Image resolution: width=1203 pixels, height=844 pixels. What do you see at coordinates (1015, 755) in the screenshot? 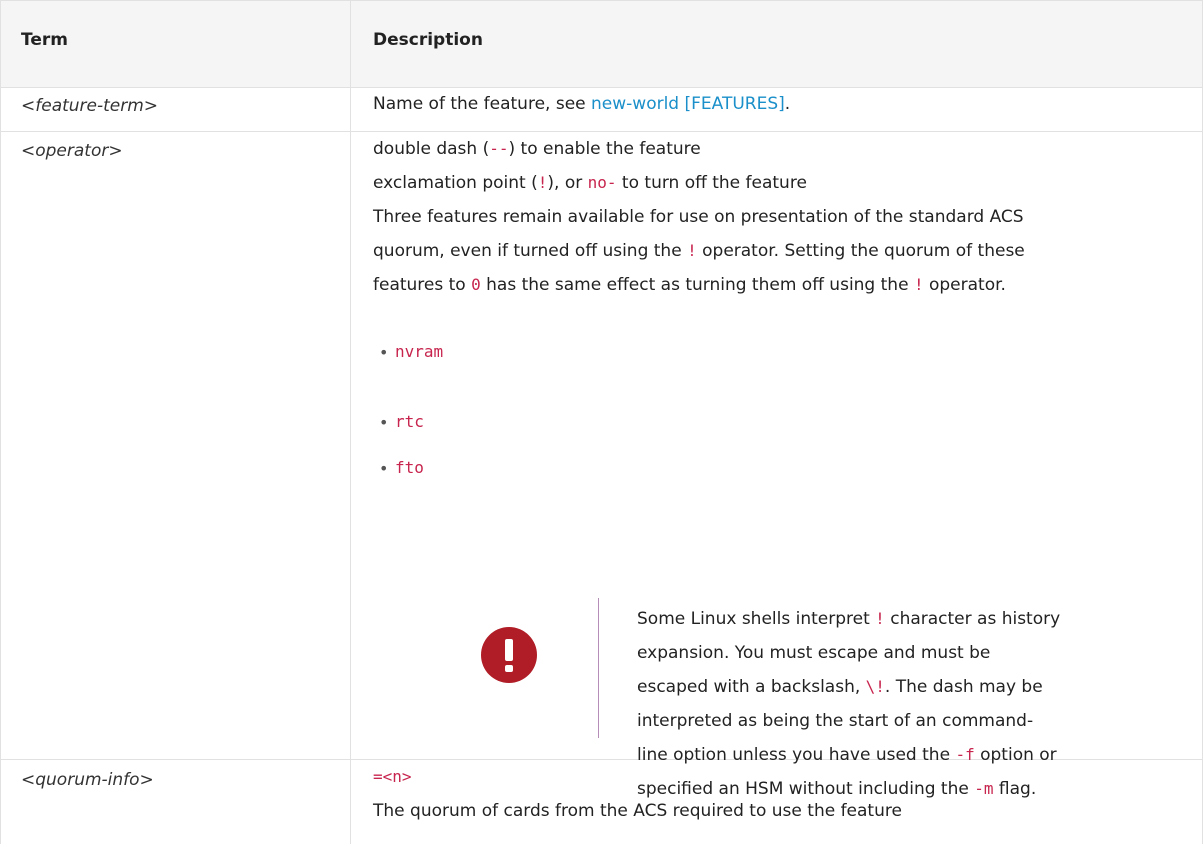
I see `desc-text: option or` at bounding box center [1015, 755].